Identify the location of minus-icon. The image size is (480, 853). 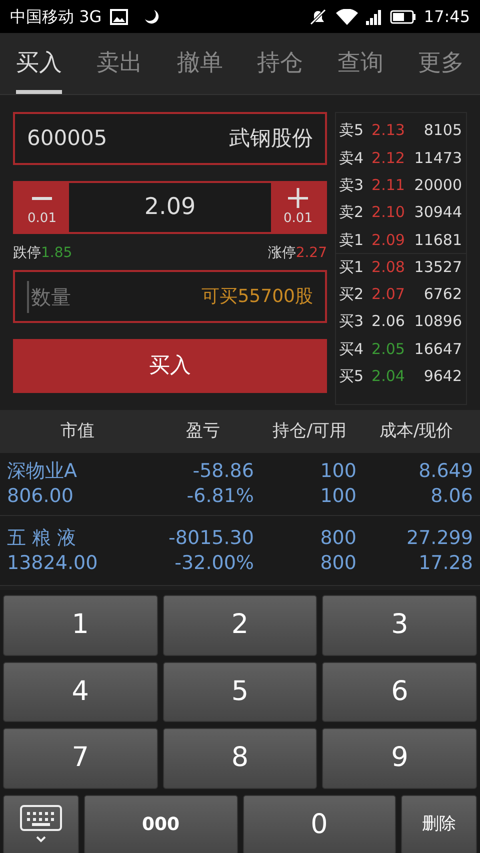
(42, 198).